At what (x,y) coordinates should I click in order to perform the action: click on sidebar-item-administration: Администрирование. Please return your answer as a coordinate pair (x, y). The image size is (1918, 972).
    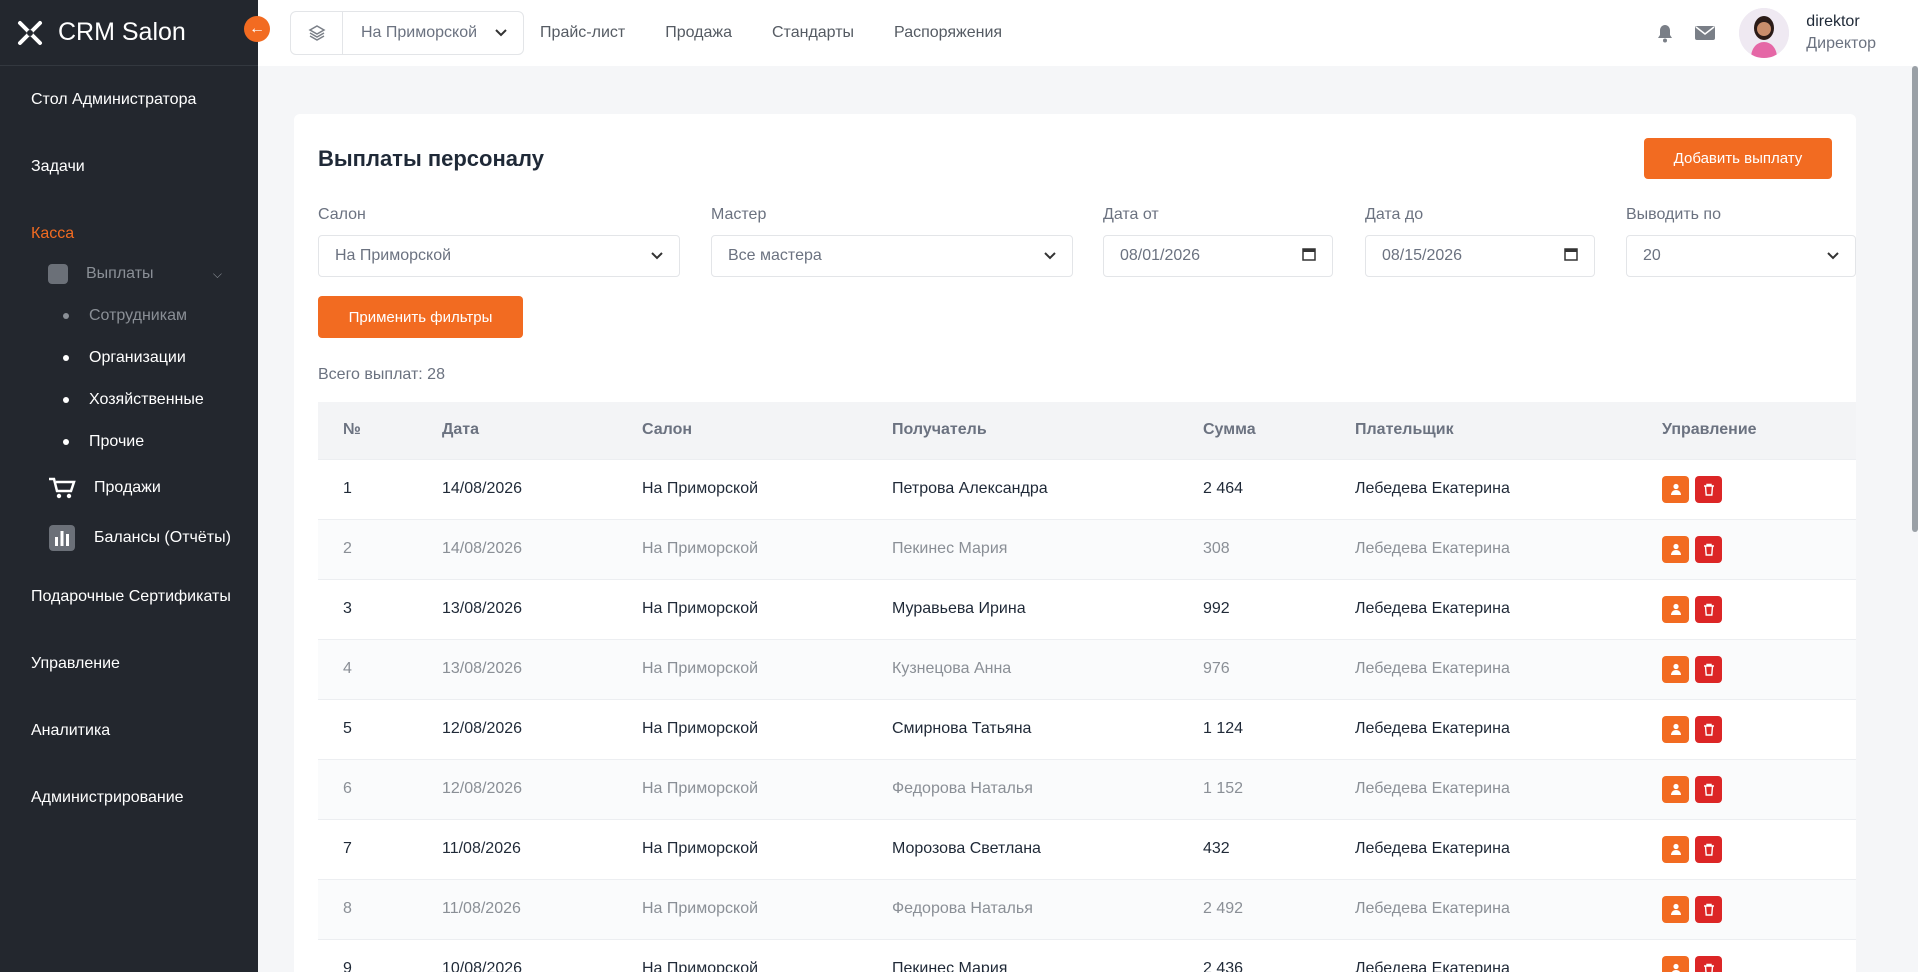
    Looking at the image, I should click on (129, 797).